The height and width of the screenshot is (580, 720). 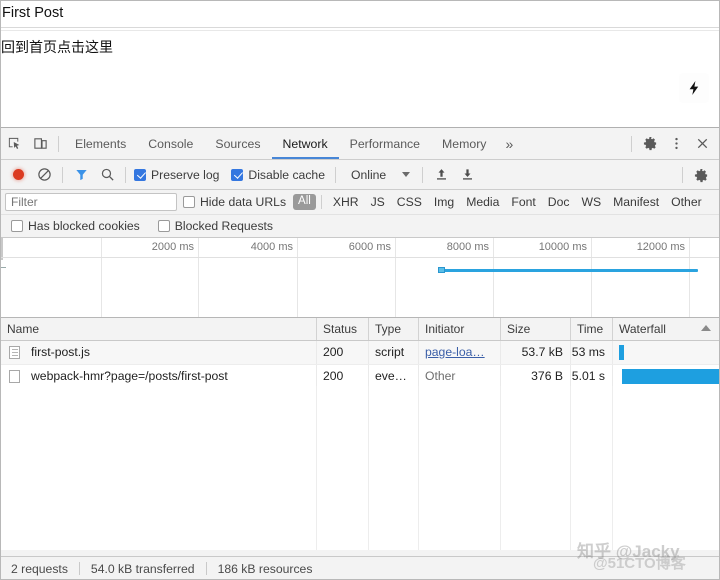 I want to click on status-divider, so click(x=79, y=568).